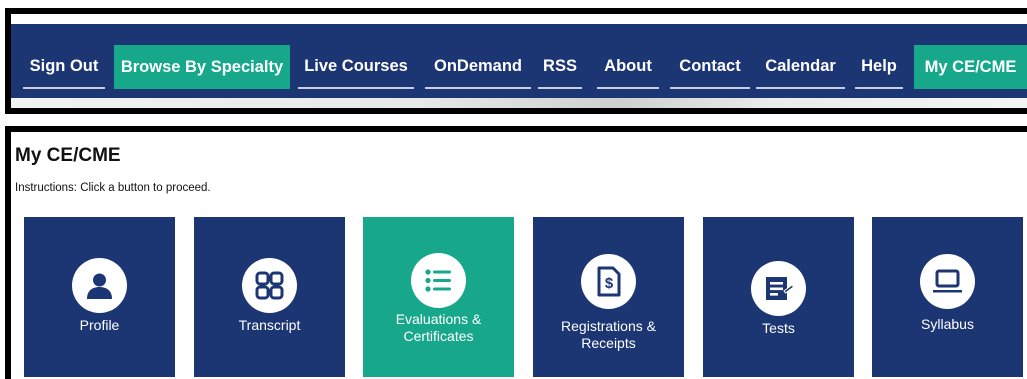 This screenshot has height=379, width=1027. What do you see at coordinates (68, 155) in the screenshot?
I see `page-title: My CE/CME` at bounding box center [68, 155].